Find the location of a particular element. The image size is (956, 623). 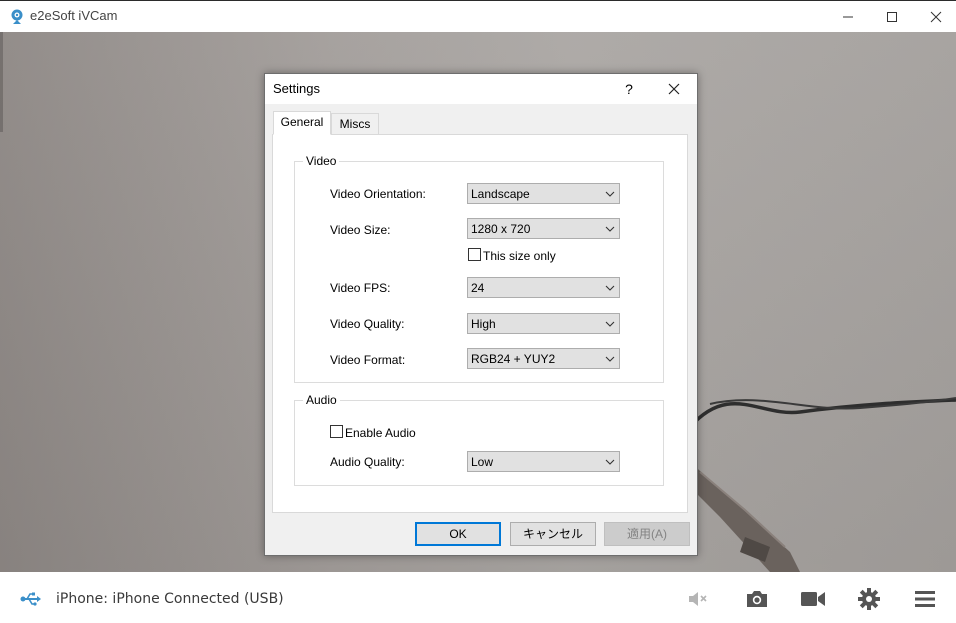

maximize-button is located at coordinates (892, 17).